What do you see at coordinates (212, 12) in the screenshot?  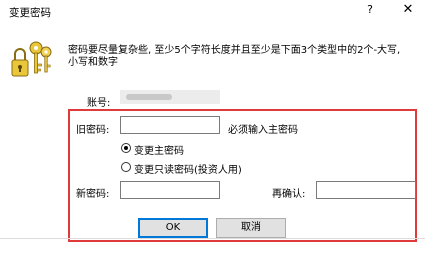 I see `title-bar: 变更密码 ? ✕` at bounding box center [212, 12].